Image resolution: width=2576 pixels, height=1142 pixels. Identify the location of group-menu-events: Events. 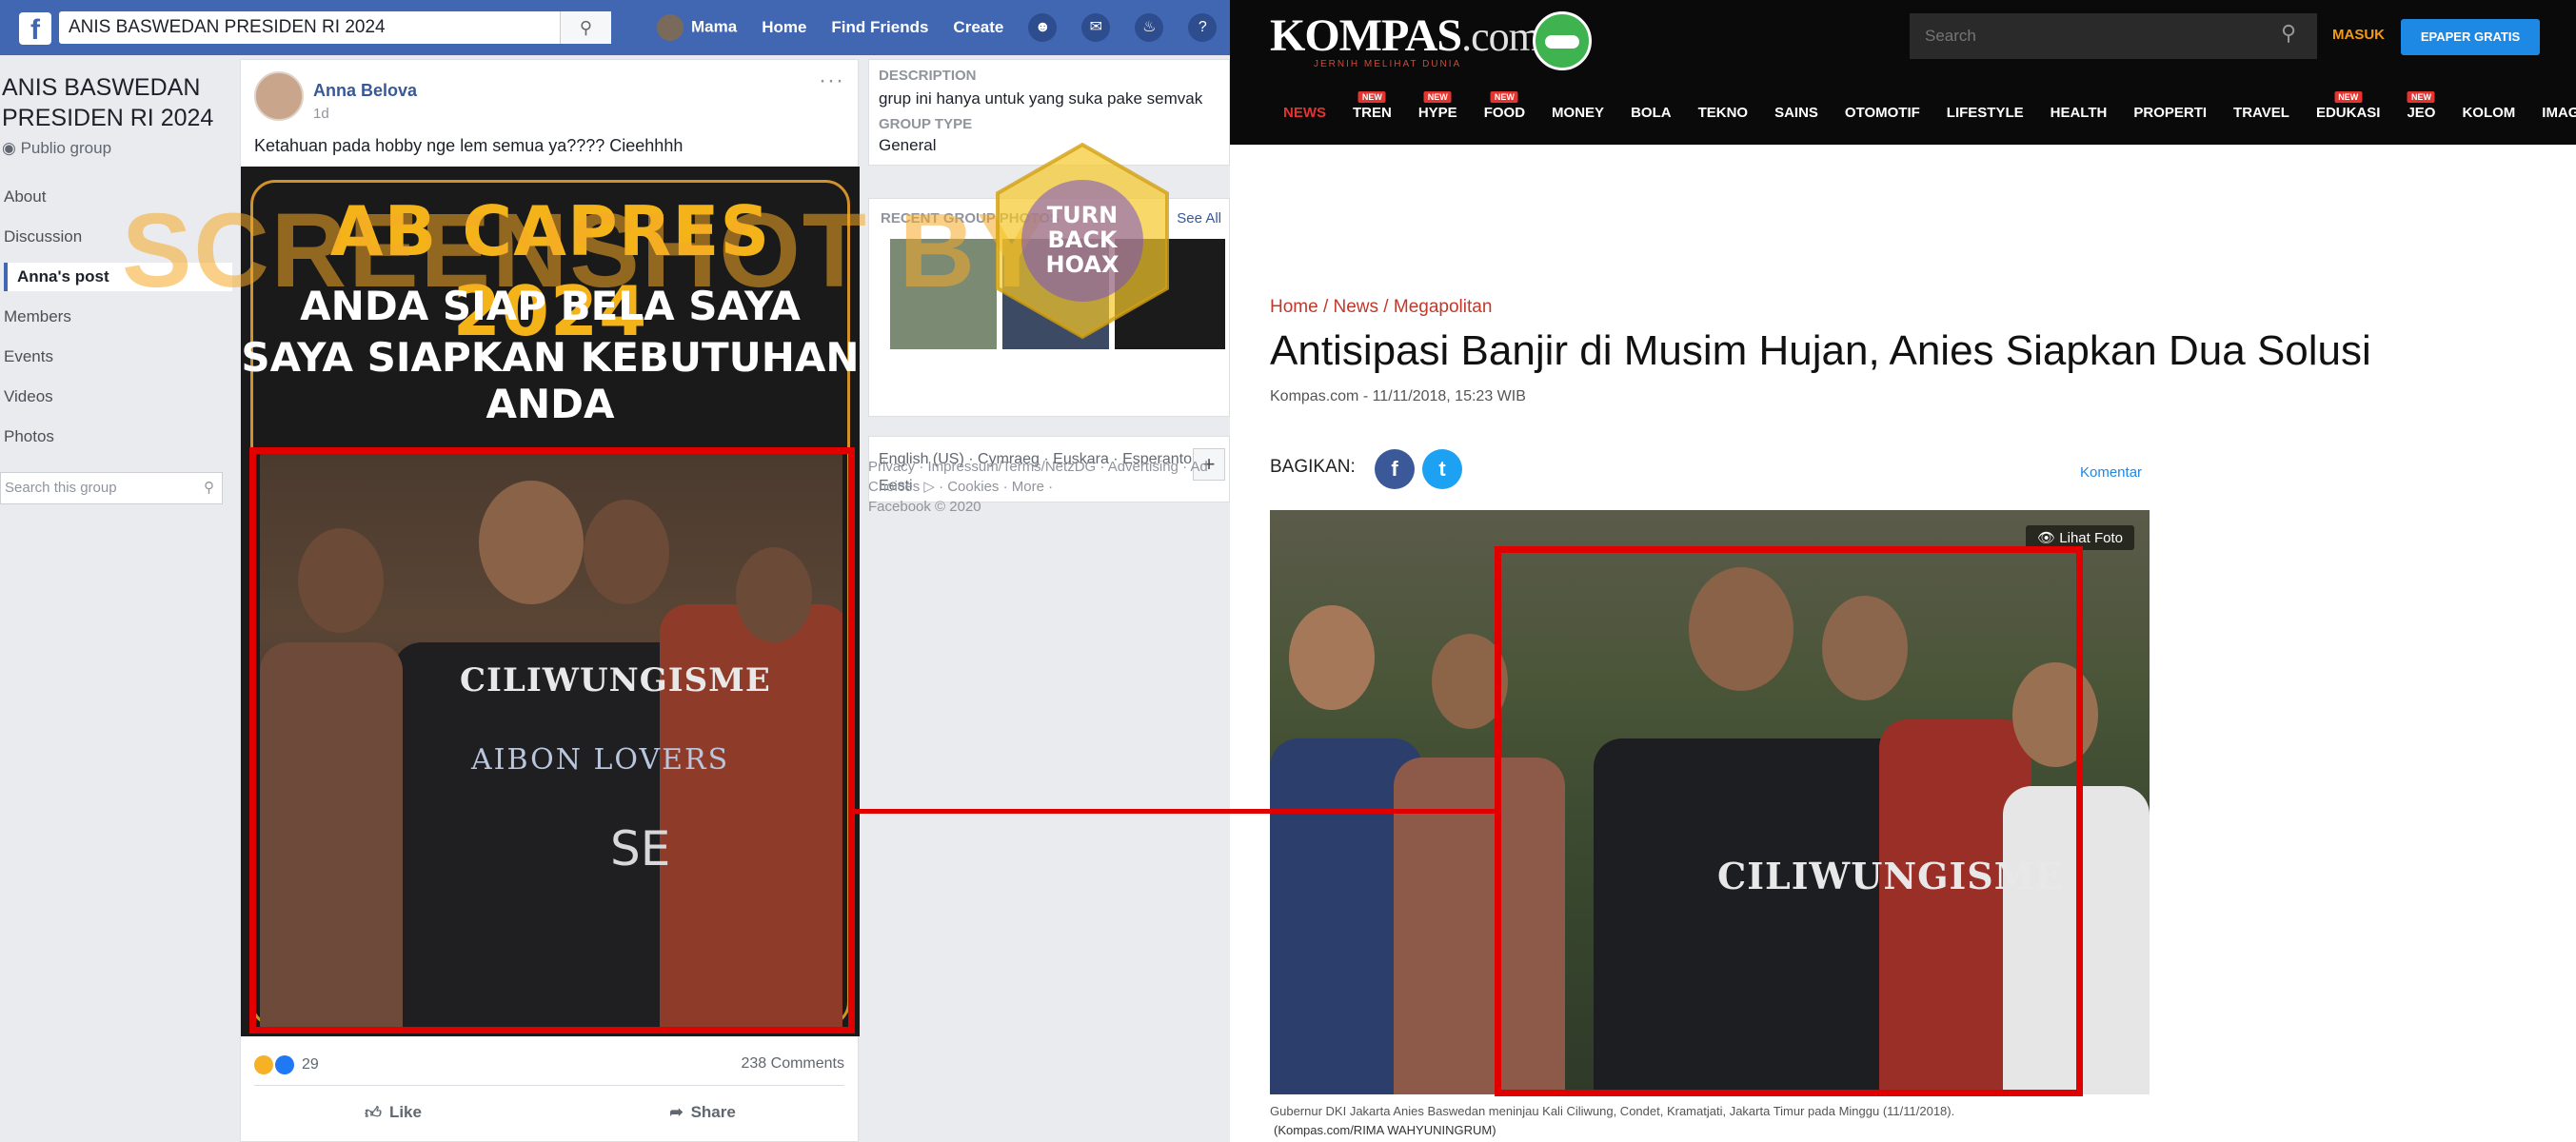
(118, 357).